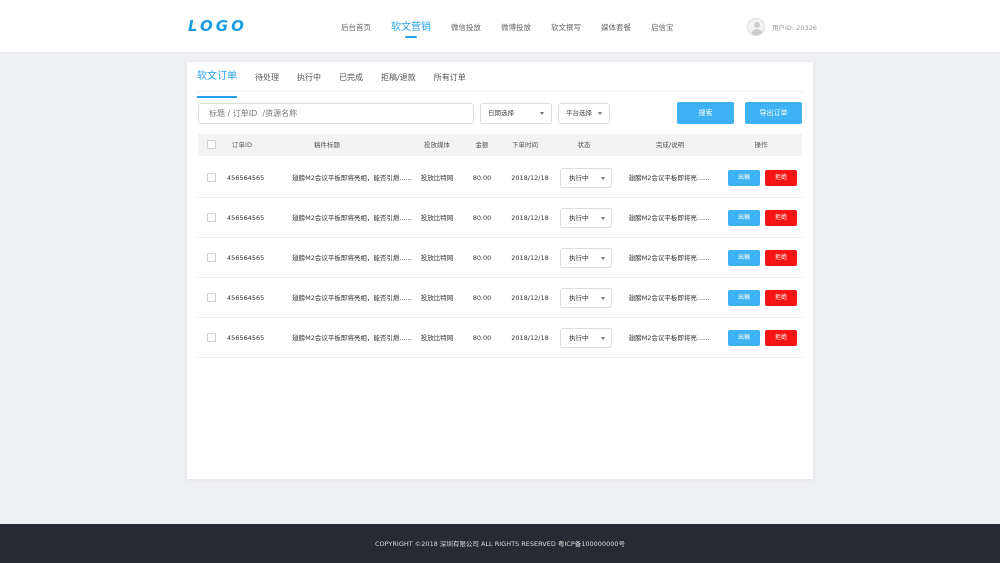 Image resolution: width=1000 pixels, height=563 pixels. Describe the element at coordinates (309, 80) in the screenshot. I see `tab-in-progress: 执行中` at that location.